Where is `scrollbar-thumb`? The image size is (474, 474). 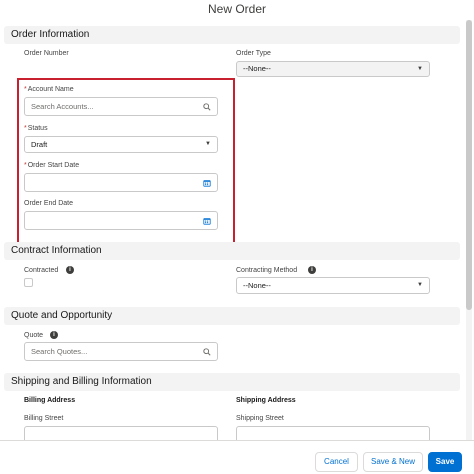 scrollbar-thumb is located at coordinates (469, 165).